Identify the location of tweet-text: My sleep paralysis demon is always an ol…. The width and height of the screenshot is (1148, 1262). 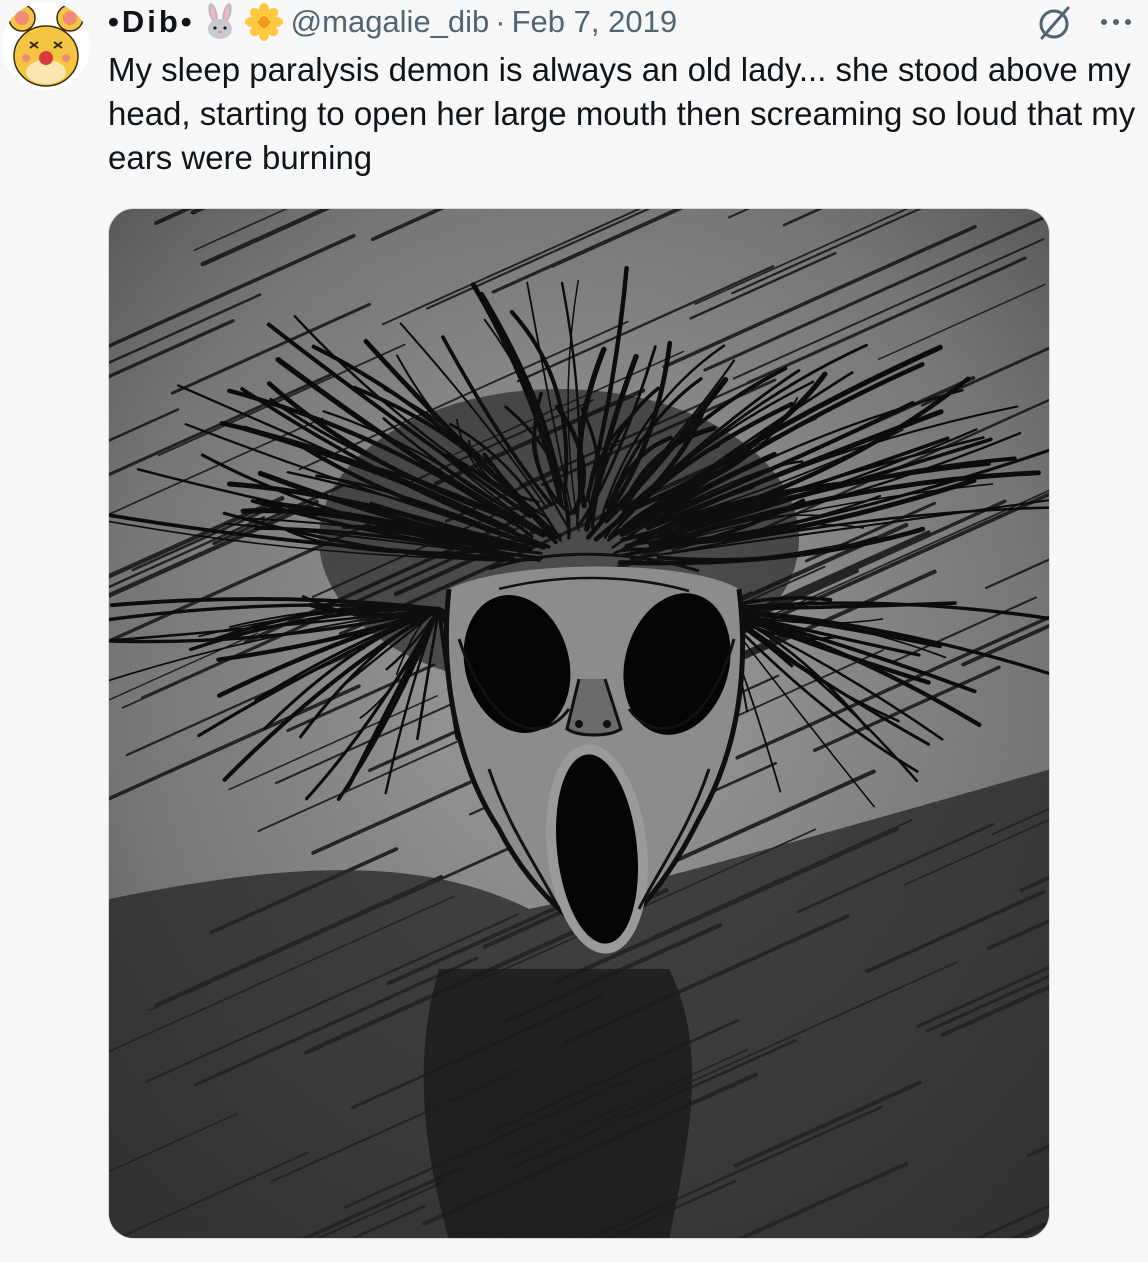
(622, 113).